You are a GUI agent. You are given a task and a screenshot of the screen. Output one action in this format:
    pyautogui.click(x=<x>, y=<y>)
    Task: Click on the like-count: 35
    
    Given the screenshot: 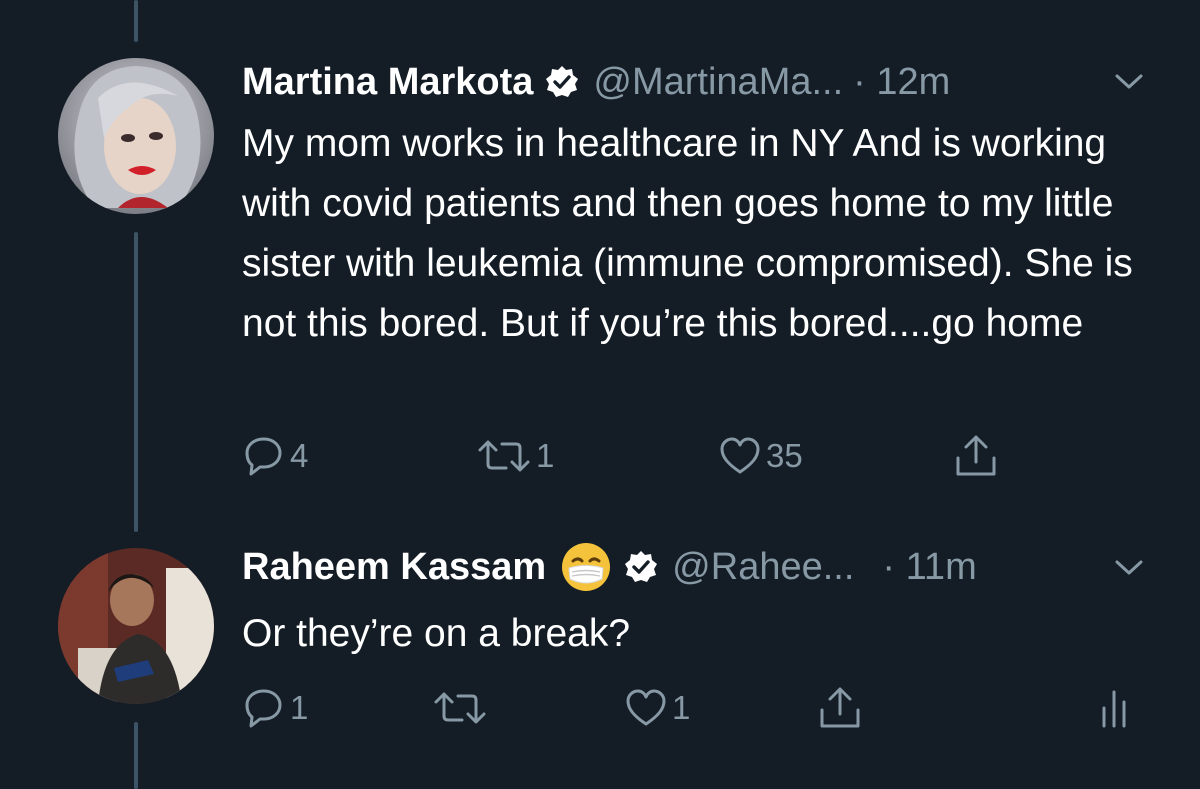 What is the action you would take?
    pyautogui.click(x=784, y=455)
    